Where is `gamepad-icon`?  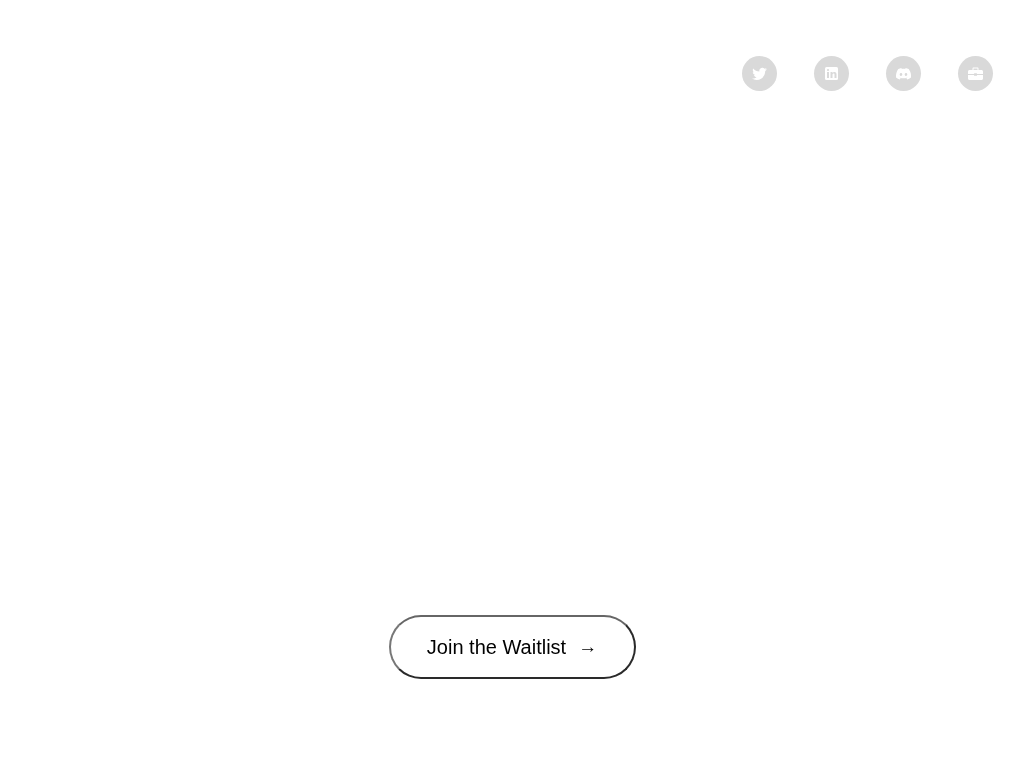
gamepad-icon is located at coordinates (903, 73).